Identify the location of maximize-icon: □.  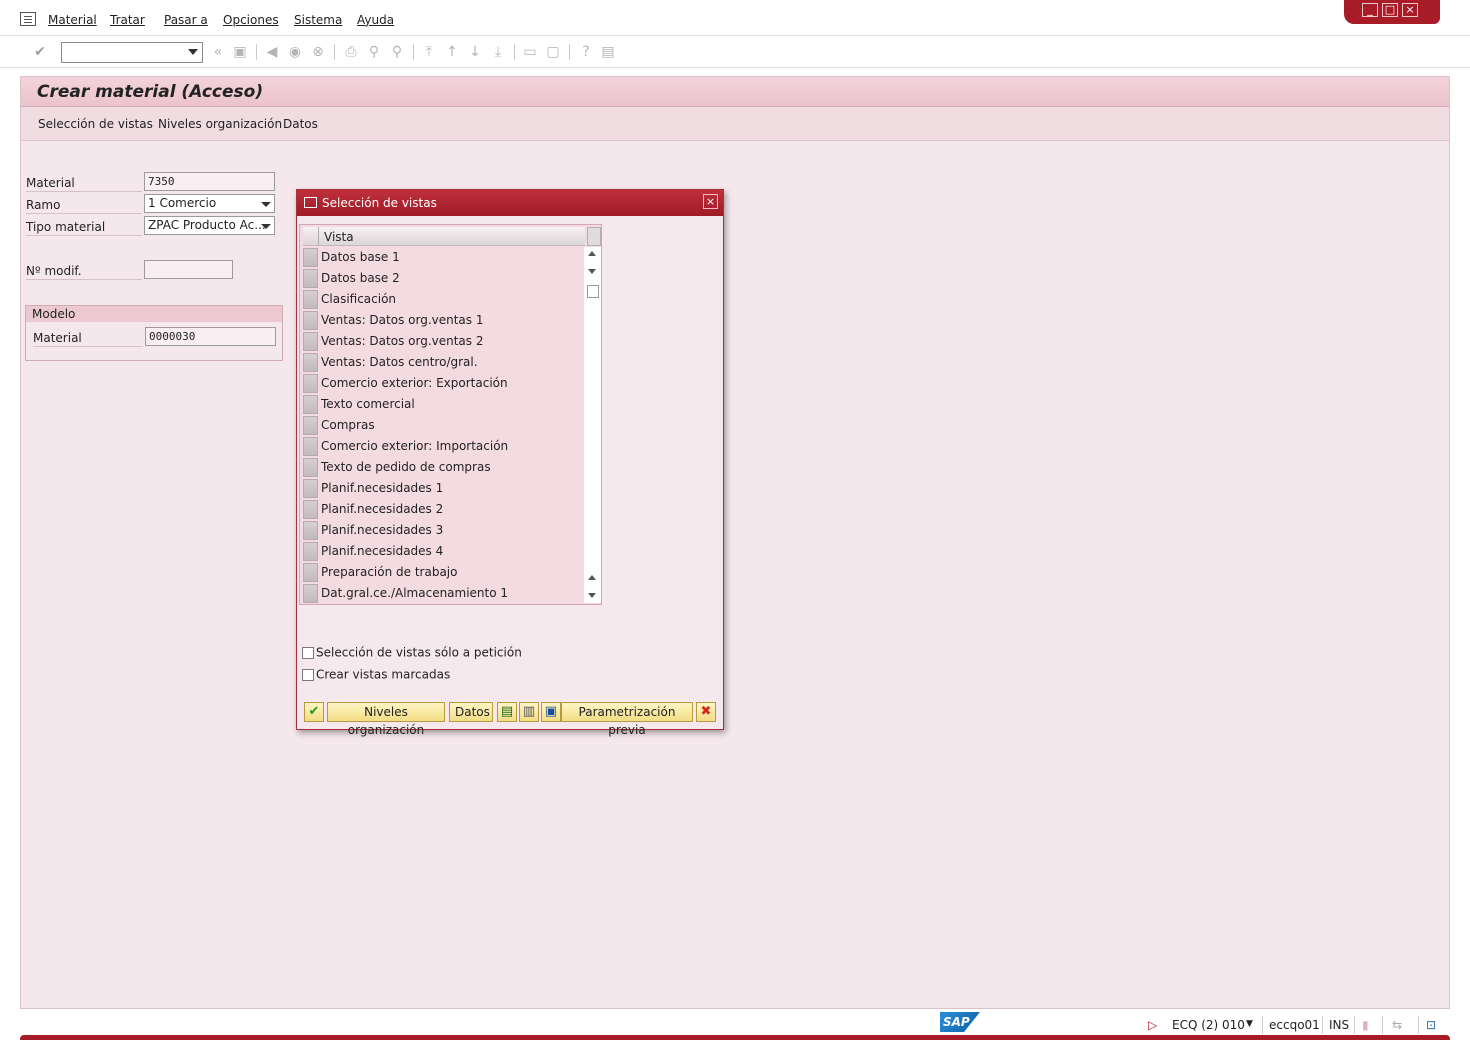
(1390, 10).